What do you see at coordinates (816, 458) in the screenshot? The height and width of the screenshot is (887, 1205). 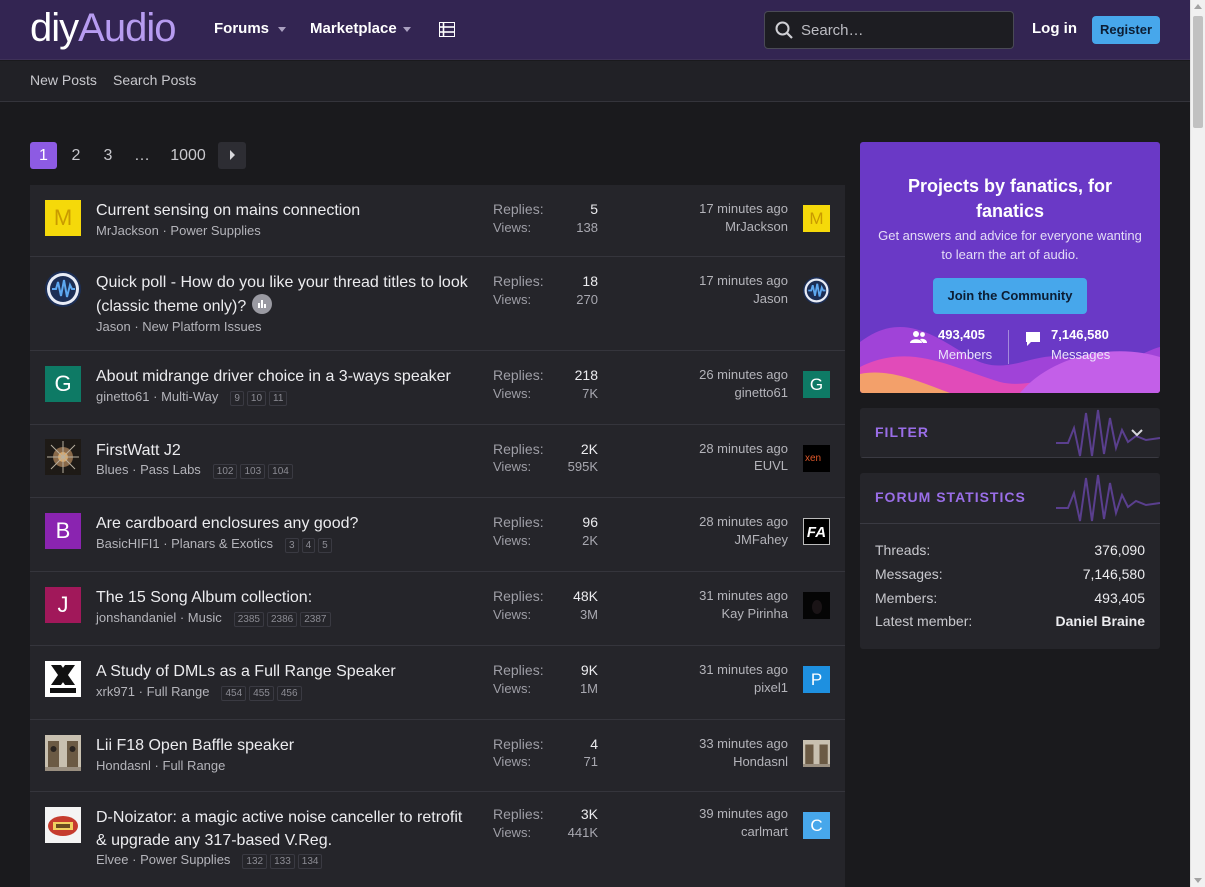 I see `last-poster-avatar: xen` at bounding box center [816, 458].